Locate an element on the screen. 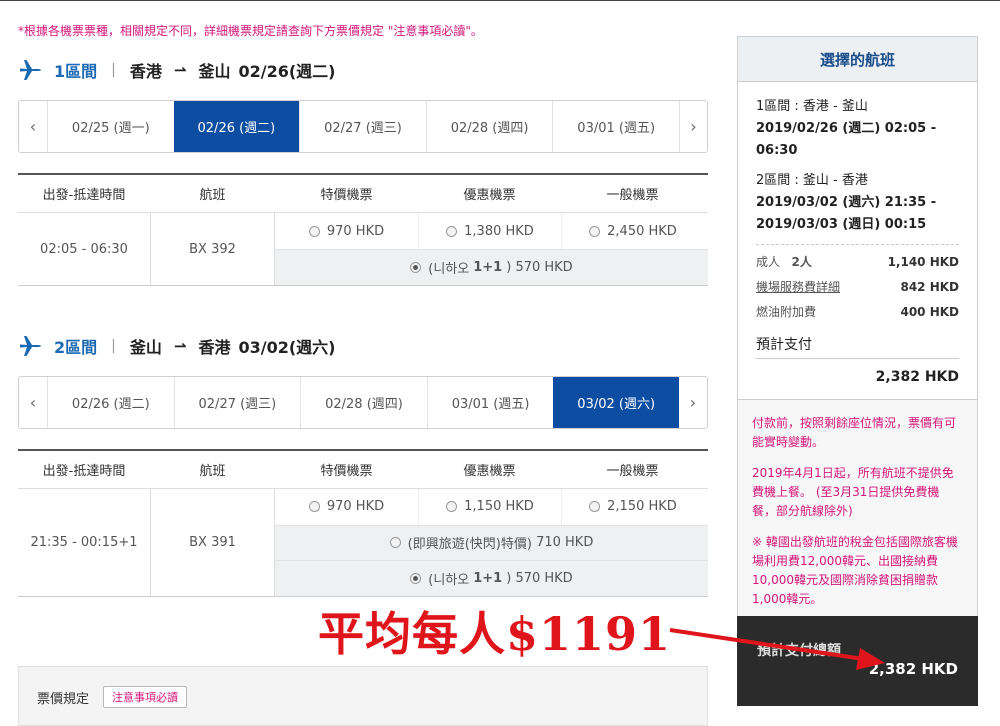  segment-date: 03/02(週六) is located at coordinates (287, 347).